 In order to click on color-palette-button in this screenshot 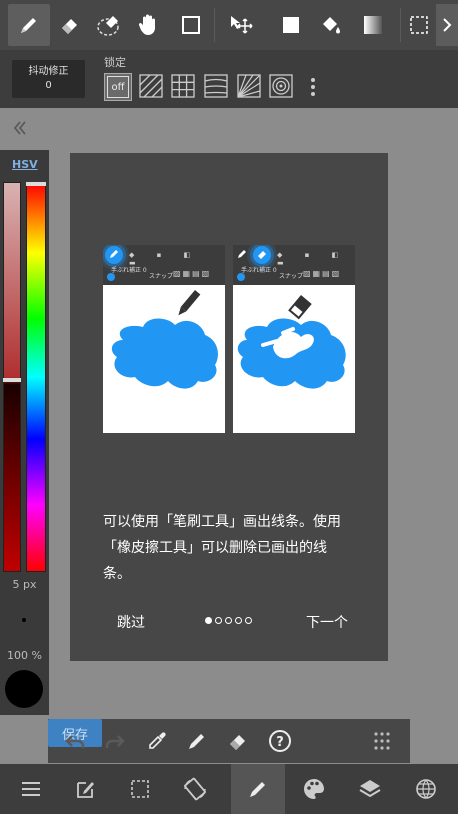, I will do `click(314, 789)`.